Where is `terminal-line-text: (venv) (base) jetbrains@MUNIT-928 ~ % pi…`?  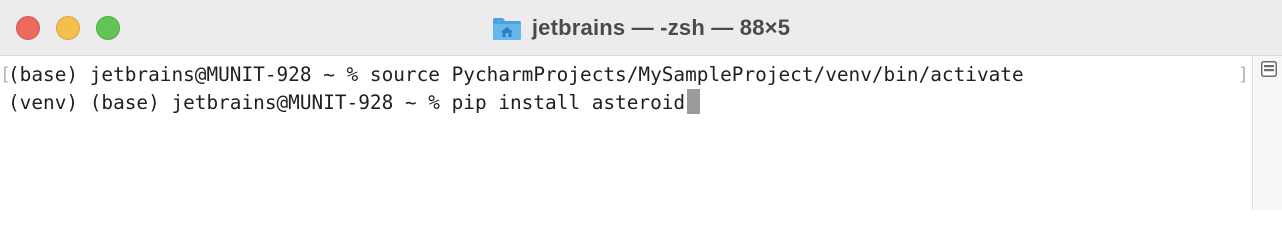
terminal-line-text: (venv) (base) jetbrains@MUNIT-928 ~ % pi… is located at coordinates (347, 102).